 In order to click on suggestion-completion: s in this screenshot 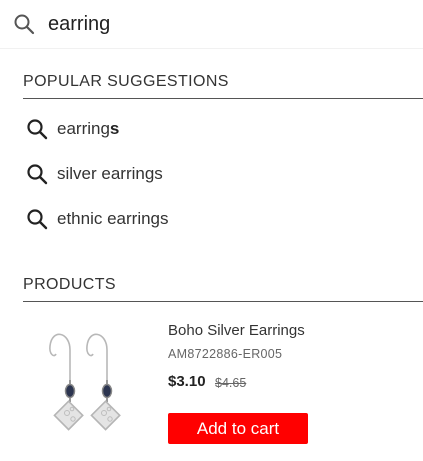, I will do `click(114, 128)`.